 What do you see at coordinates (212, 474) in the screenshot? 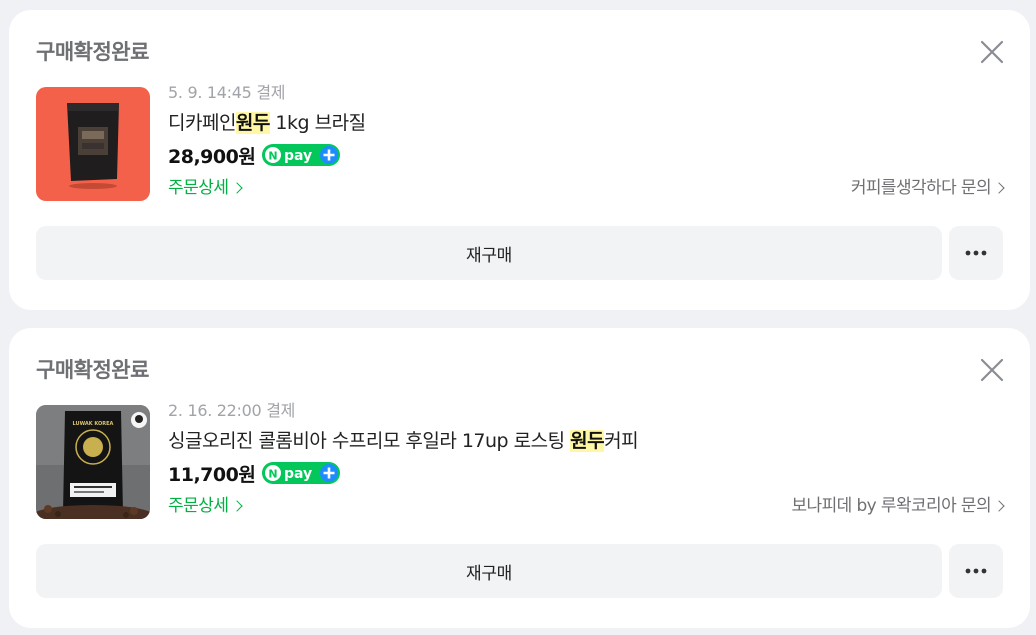
I see `order-price: 11,700원` at bounding box center [212, 474].